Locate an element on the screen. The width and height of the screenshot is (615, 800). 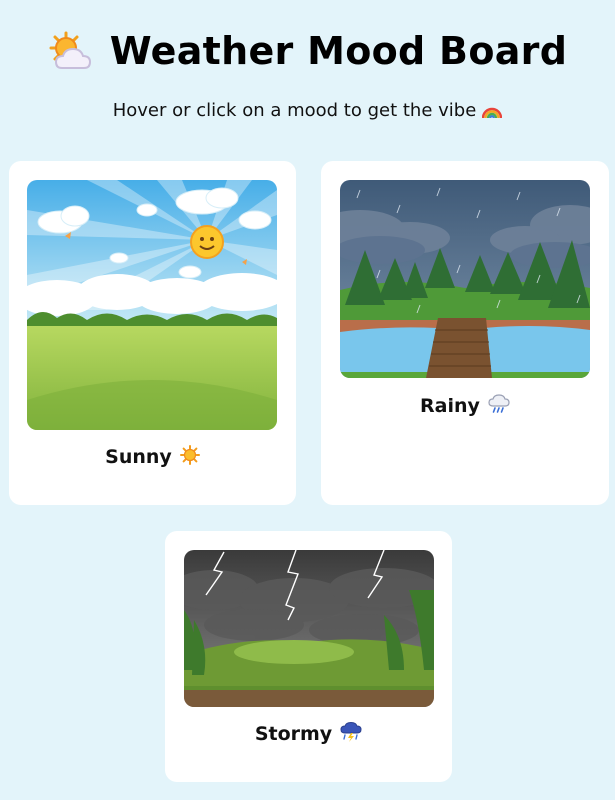
sun-icon is located at coordinates (189, 457).